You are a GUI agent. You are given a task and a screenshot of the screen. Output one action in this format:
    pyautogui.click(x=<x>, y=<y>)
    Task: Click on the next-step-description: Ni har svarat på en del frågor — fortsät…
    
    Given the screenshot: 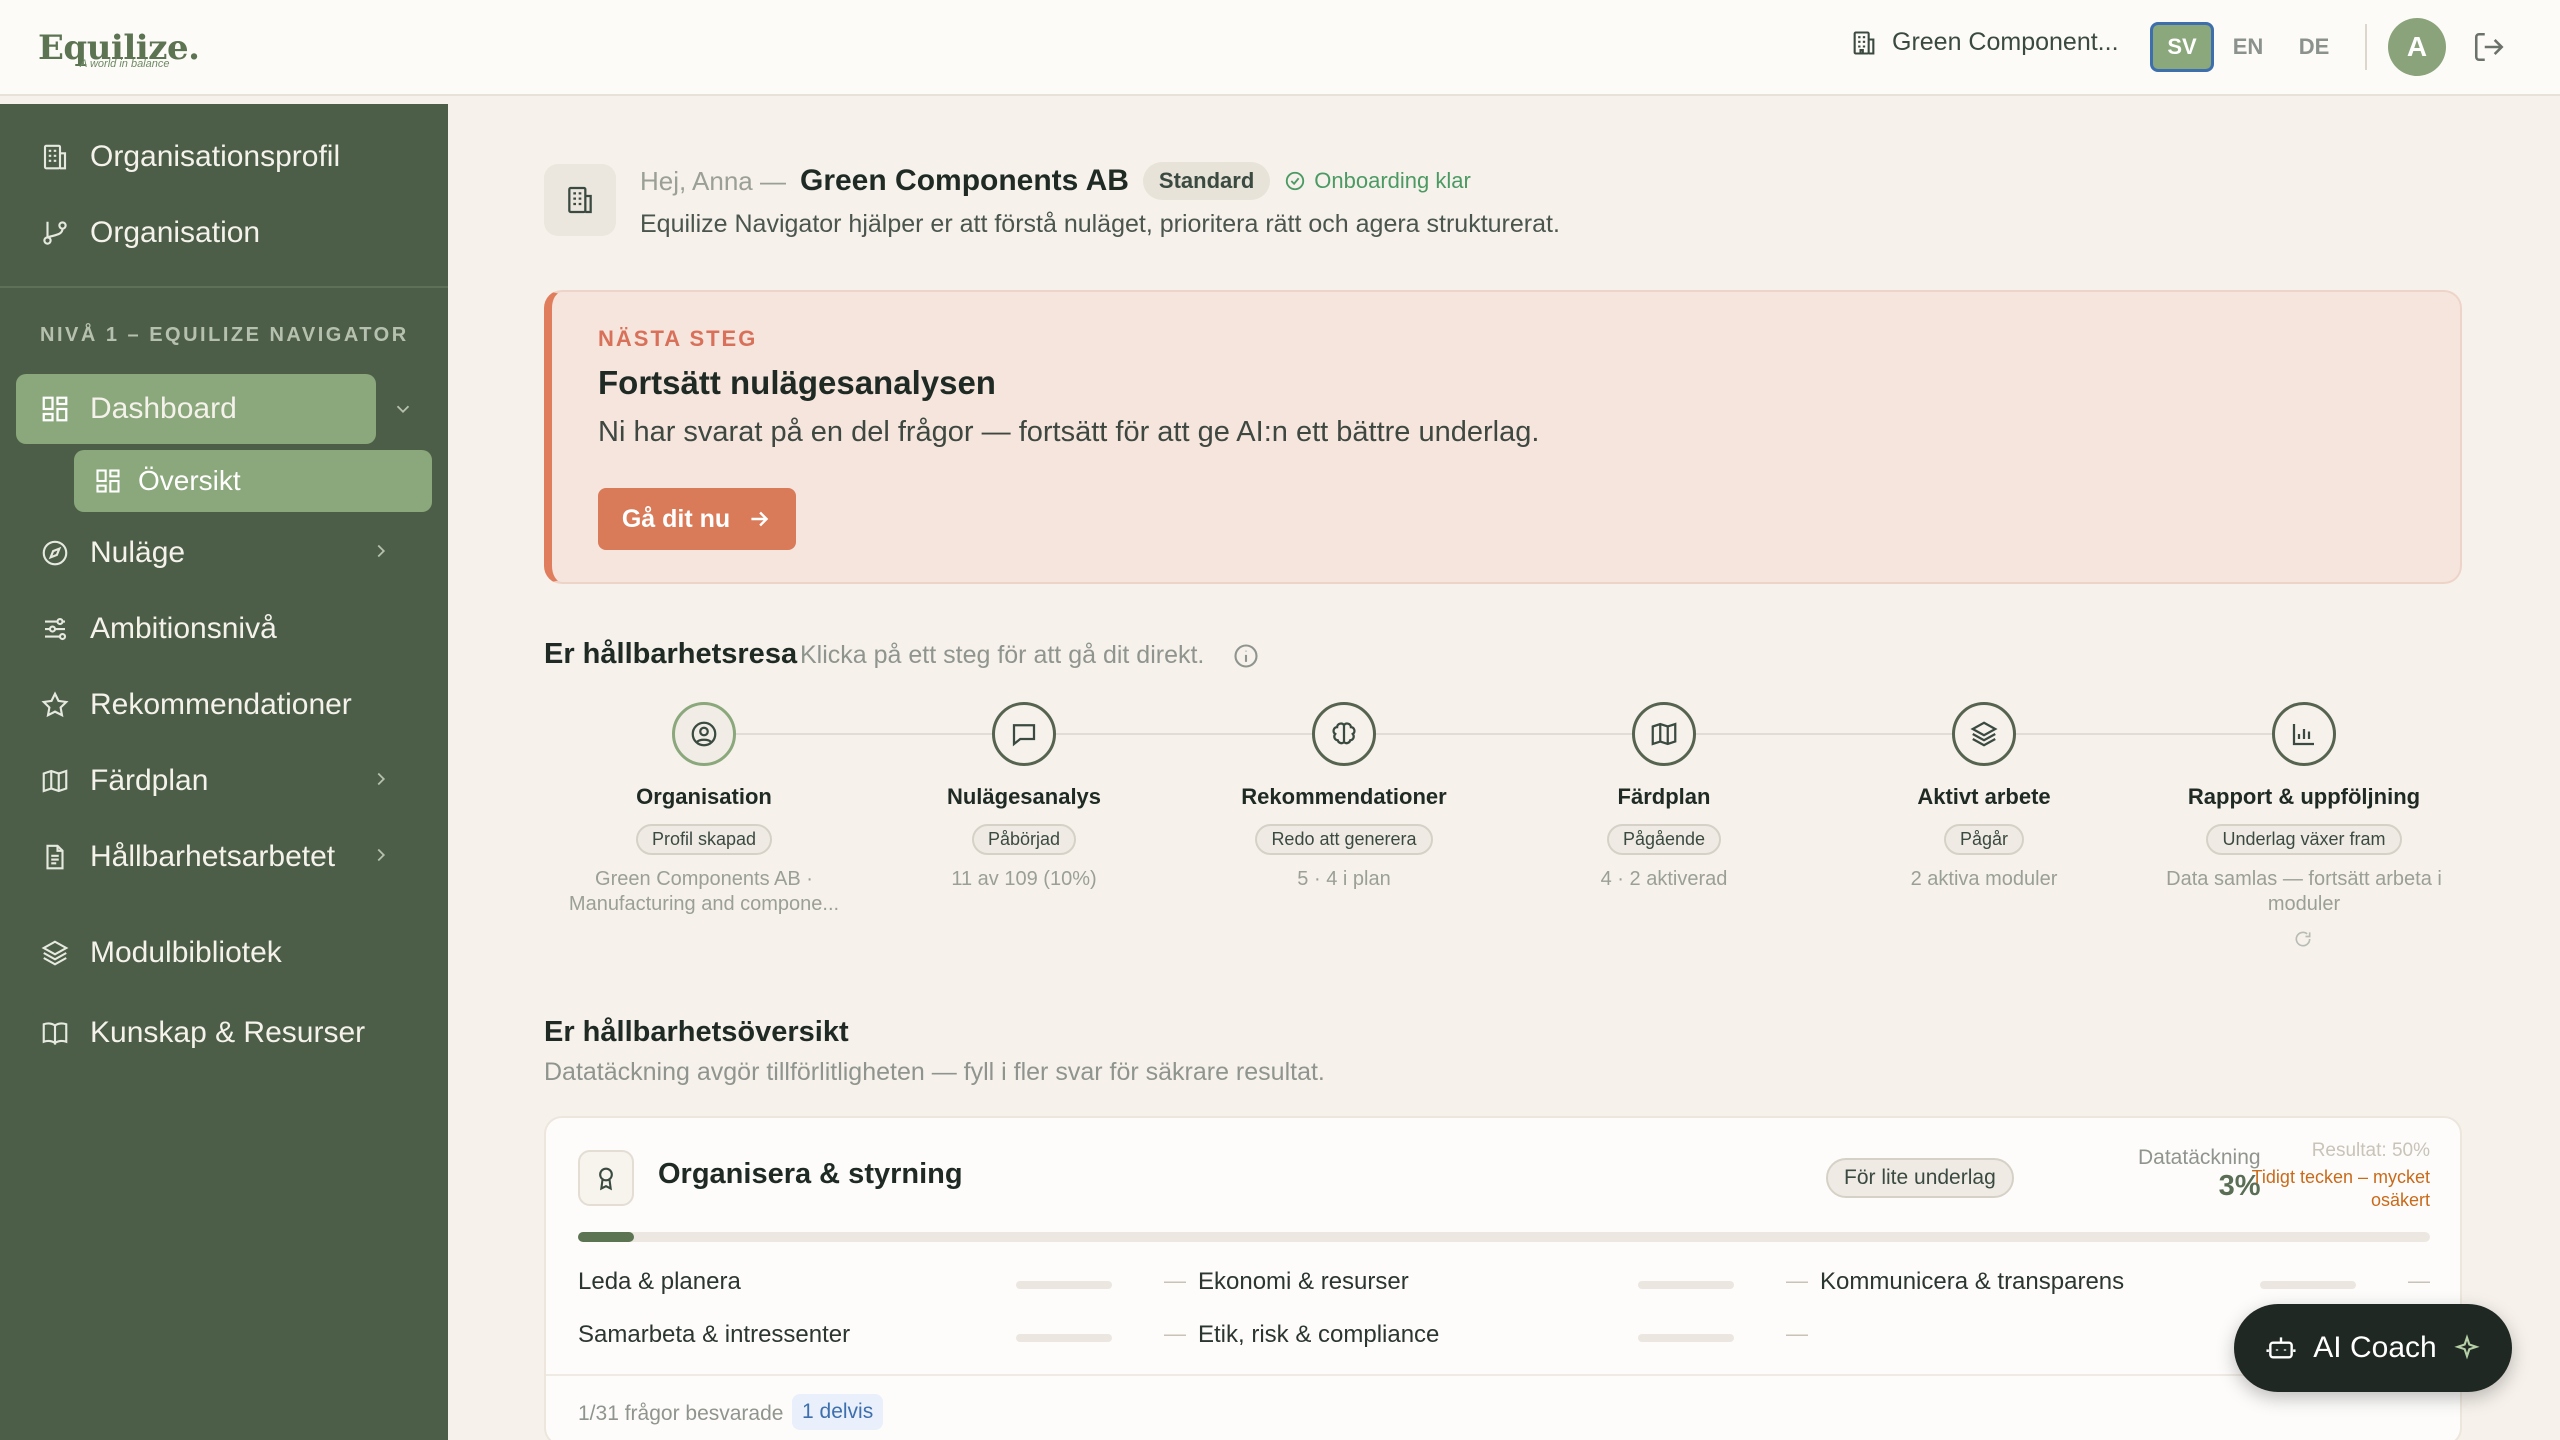 What is the action you would take?
    pyautogui.click(x=1069, y=432)
    